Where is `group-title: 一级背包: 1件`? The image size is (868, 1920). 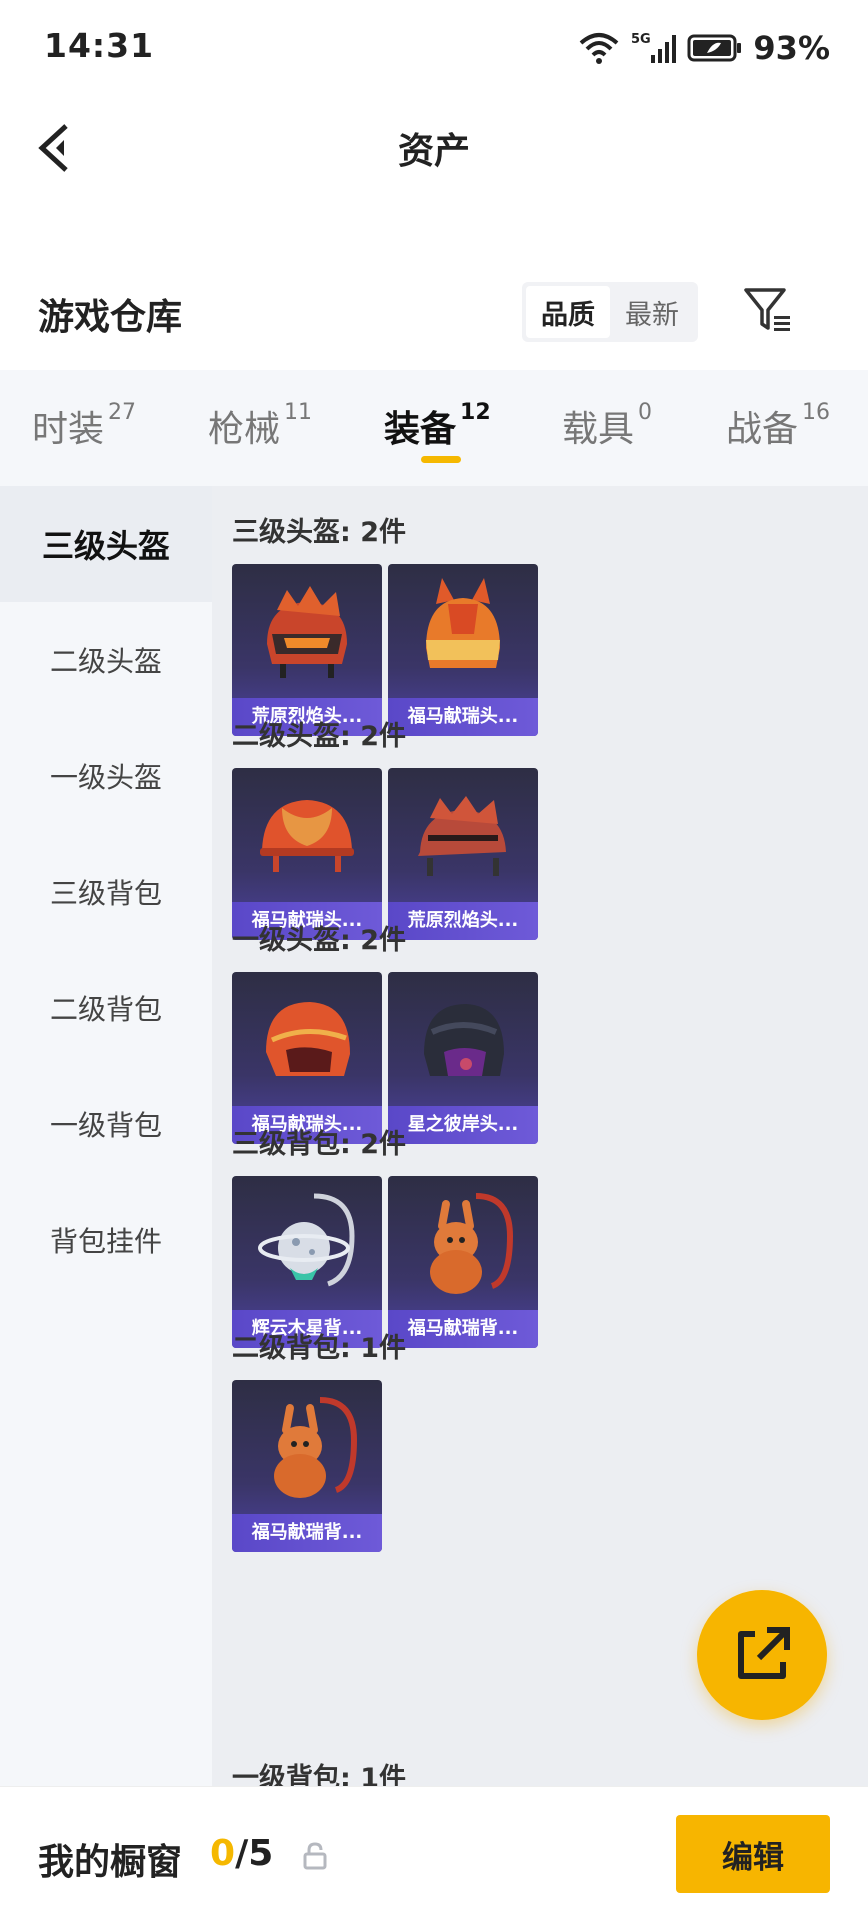 group-title: 一级背包: 1件 is located at coordinates (319, 1774).